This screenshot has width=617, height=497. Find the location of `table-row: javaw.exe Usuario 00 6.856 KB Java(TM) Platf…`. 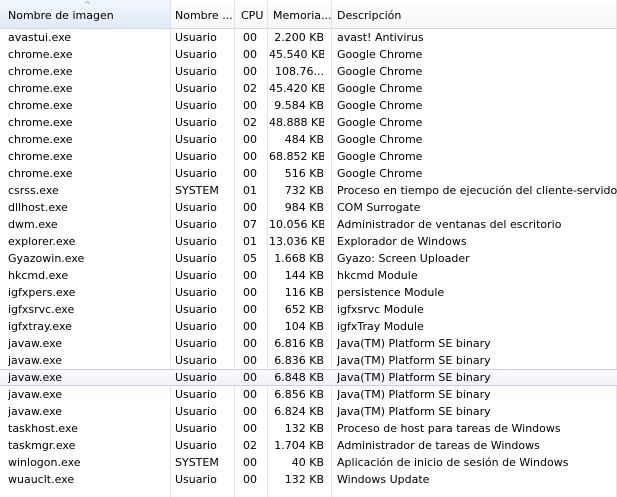

table-row: javaw.exe Usuario 00 6.856 KB Java(TM) Platf… is located at coordinates (308, 394).